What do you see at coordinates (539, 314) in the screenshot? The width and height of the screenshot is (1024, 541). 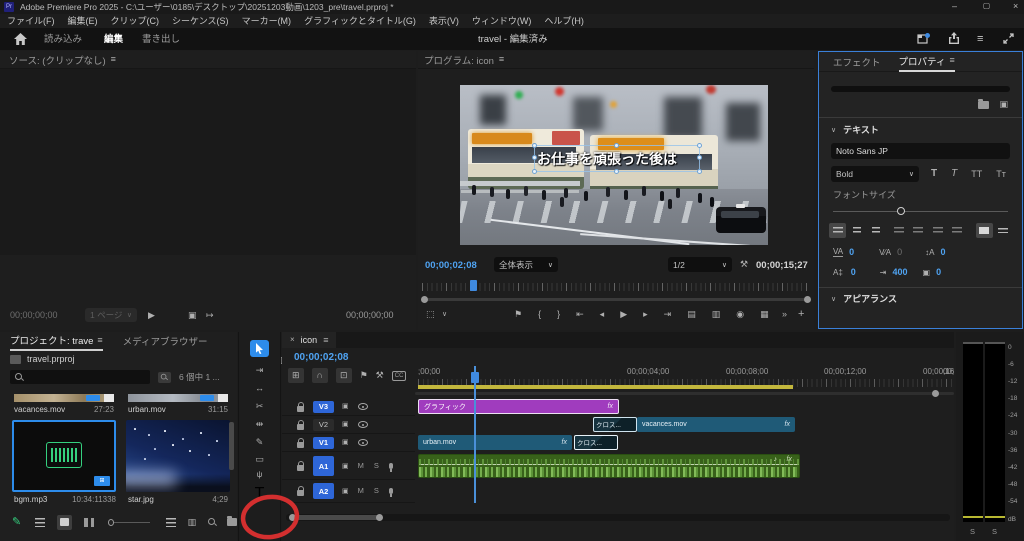 I see `program-inpoint-icon: {` at bounding box center [539, 314].